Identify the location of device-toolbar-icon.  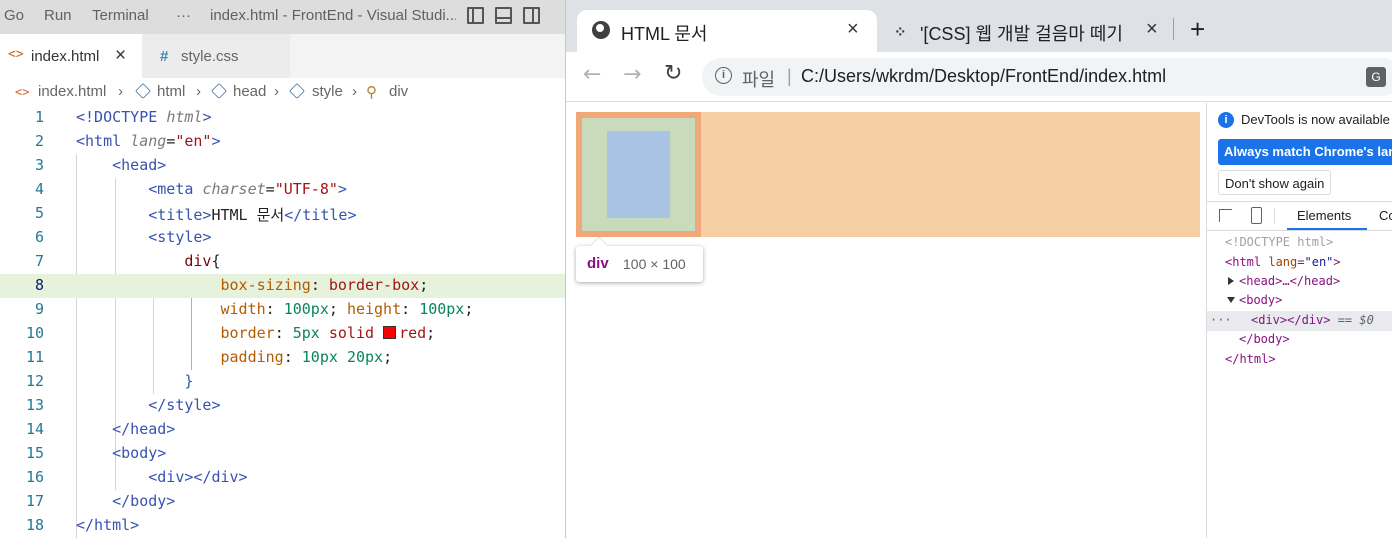
(1256, 215).